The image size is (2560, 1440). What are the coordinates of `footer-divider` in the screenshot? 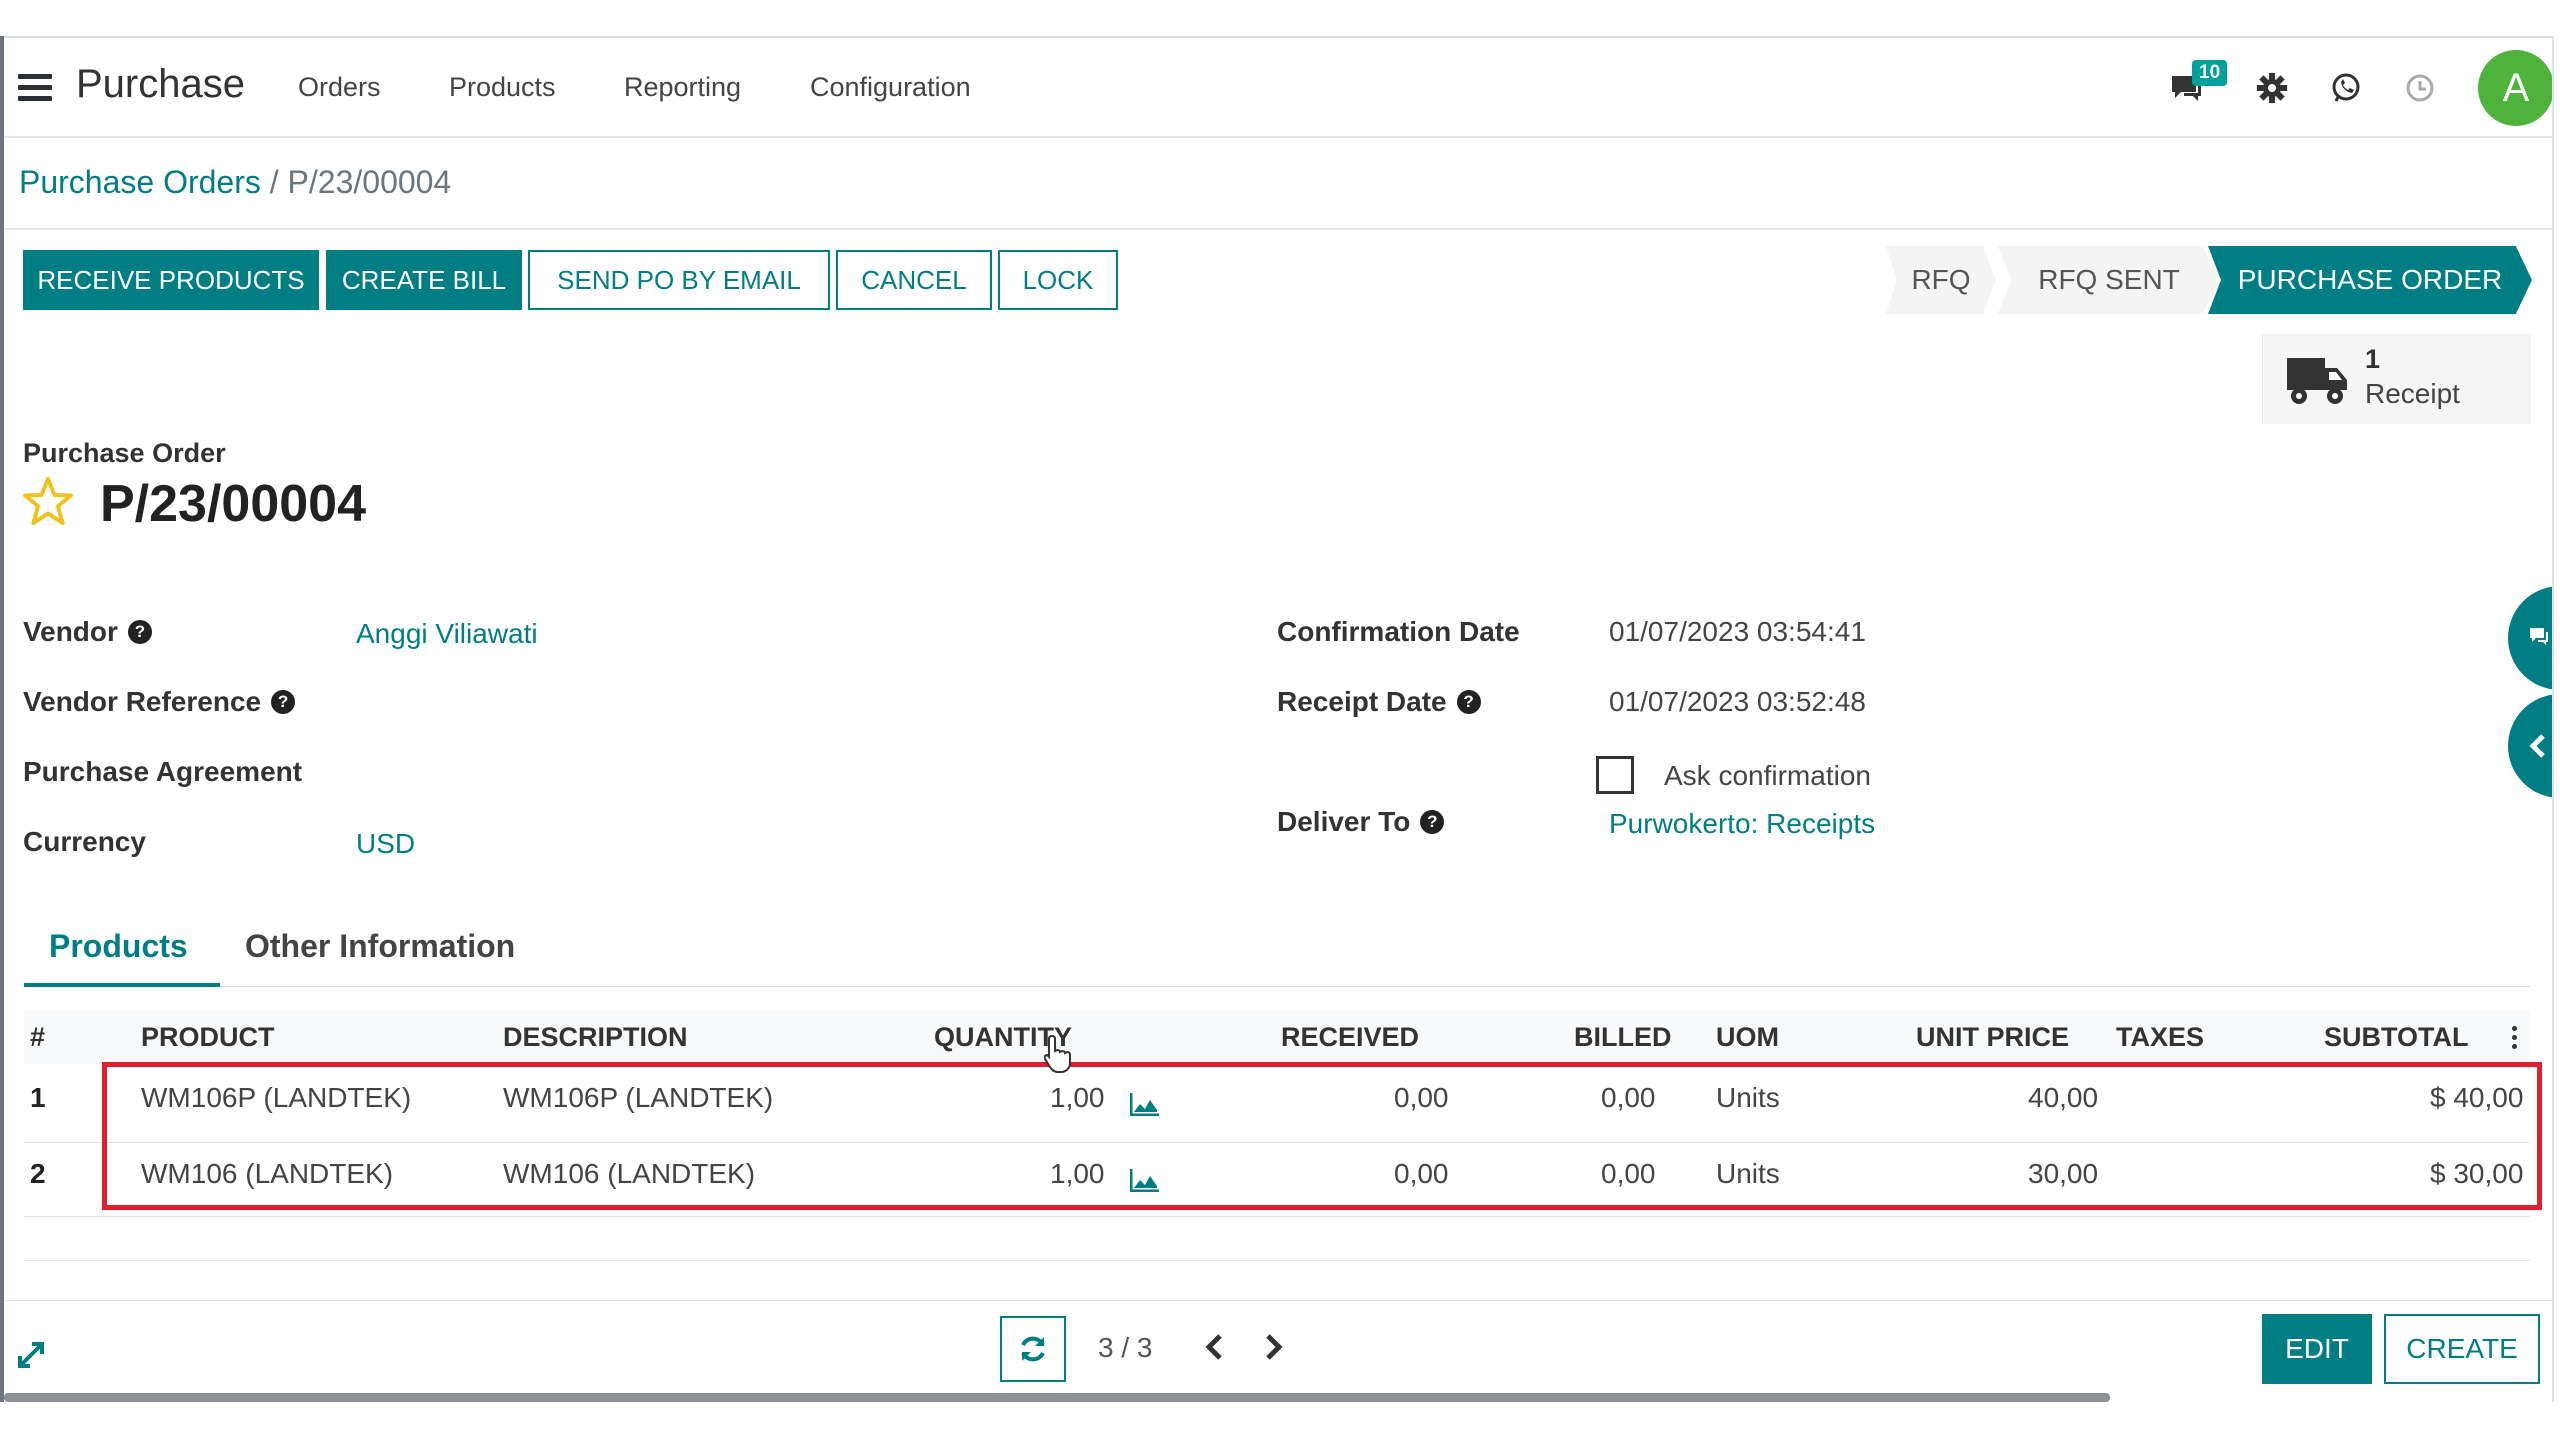 It's located at (1278, 1300).